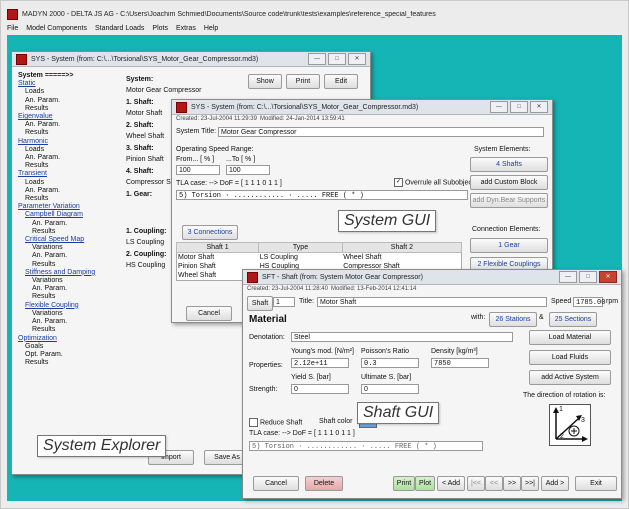 This screenshot has width=629, height=509. What do you see at coordinates (320, 389) in the screenshot?
I see `yield-field: 0` at bounding box center [320, 389].